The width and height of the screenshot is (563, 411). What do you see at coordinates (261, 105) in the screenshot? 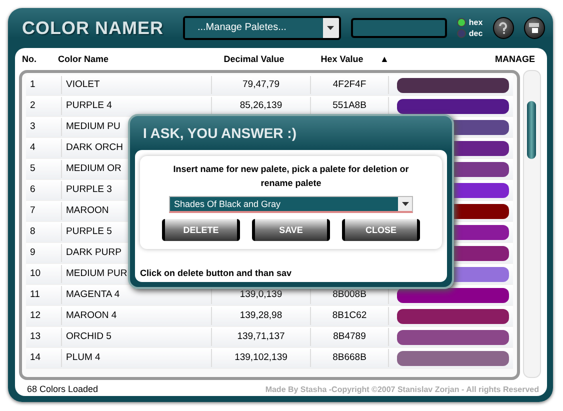
I see `decimal-cell: 85,26,139` at bounding box center [261, 105].